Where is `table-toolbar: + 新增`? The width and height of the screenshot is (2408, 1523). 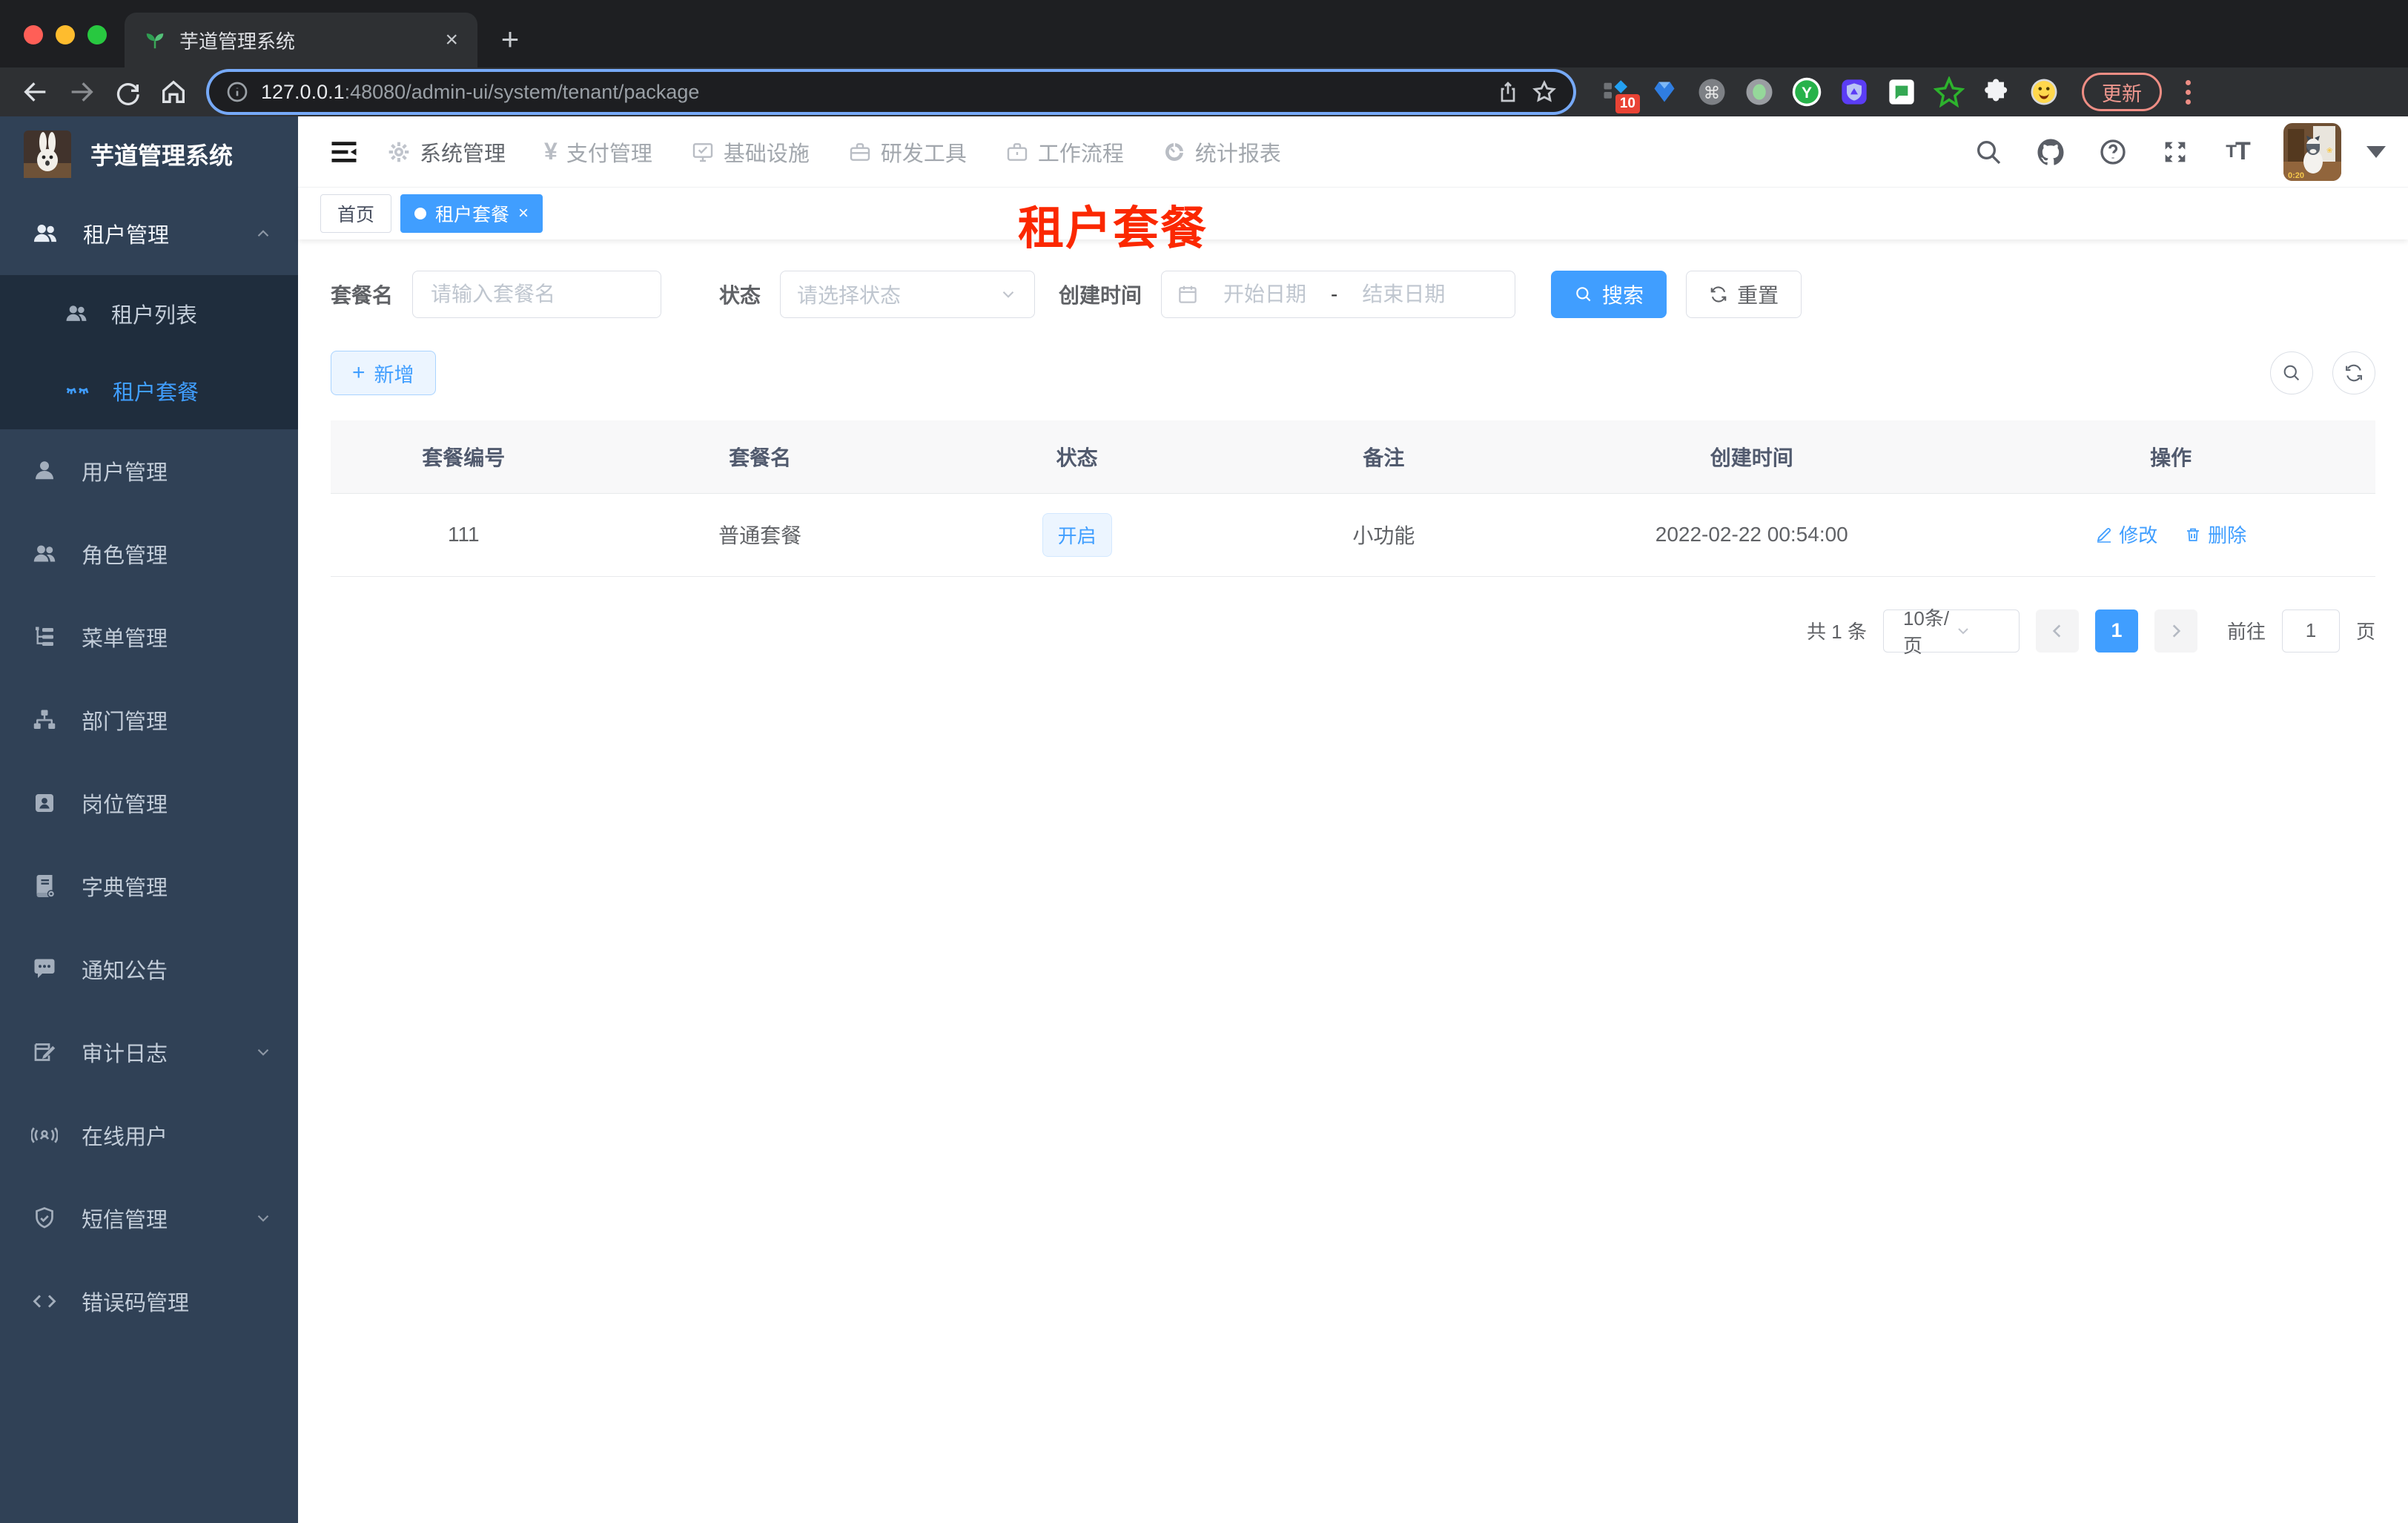
table-toolbar: + 新增 is located at coordinates (1353, 373).